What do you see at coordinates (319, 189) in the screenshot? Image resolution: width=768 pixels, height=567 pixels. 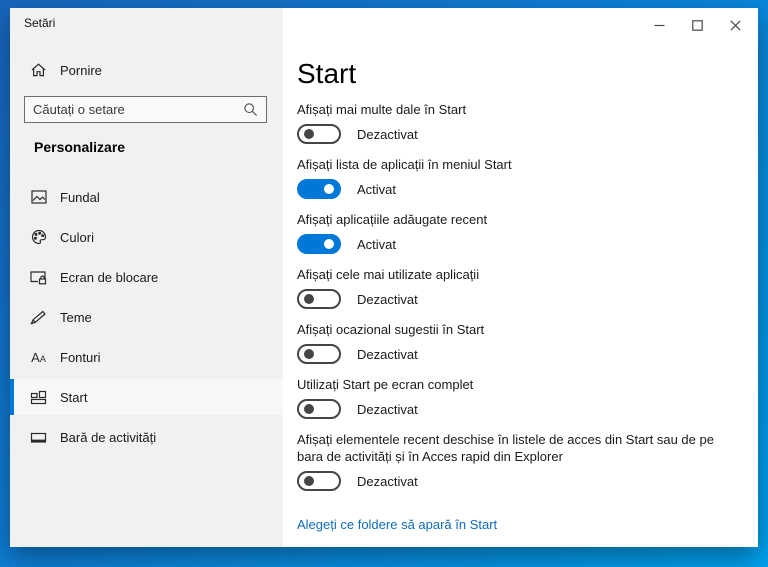 I see `toggle-app-list` at bounding box center [319, 189].